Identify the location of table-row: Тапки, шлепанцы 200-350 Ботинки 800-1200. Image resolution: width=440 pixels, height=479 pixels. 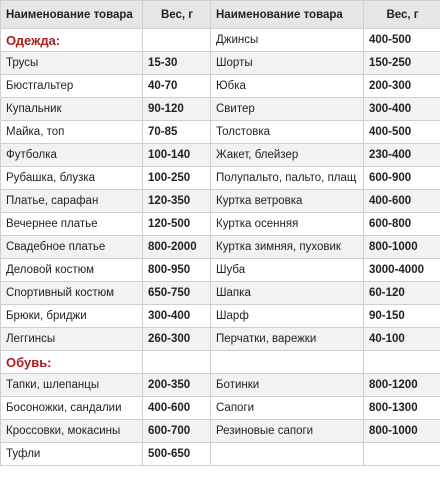
(220, 385).